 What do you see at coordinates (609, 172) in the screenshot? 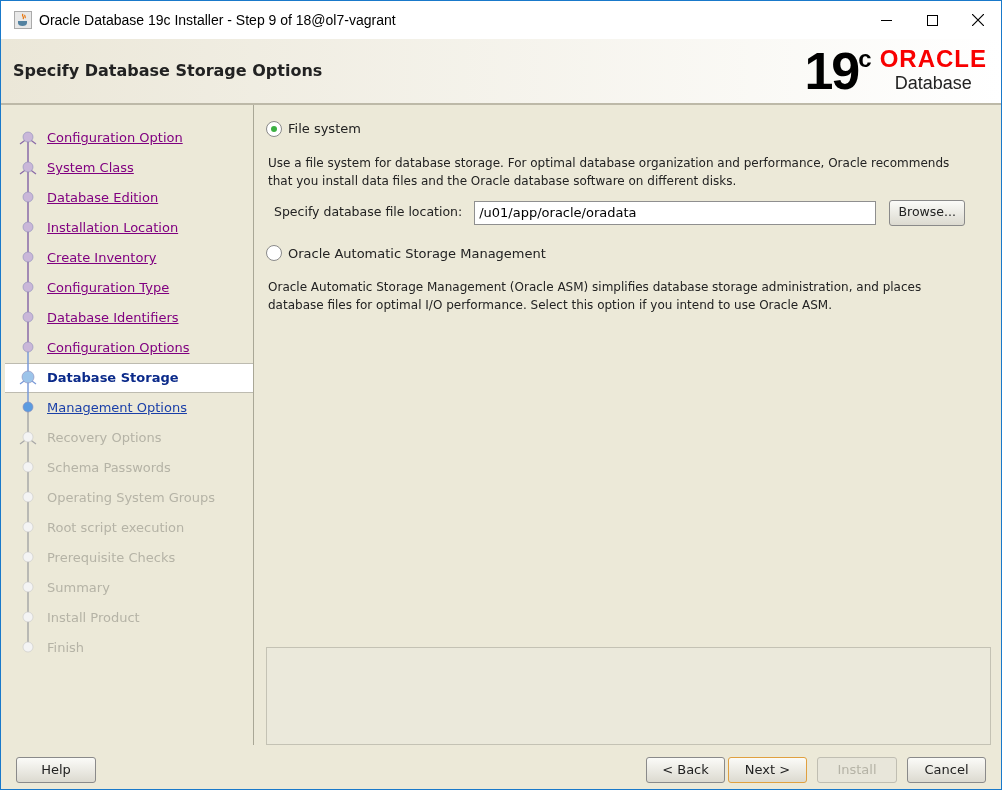
I see `option-description: Use a file system for database storage. For optimal database organization and performance, Oracle recommends that you install data files and the Oracle database software on different disks.` at bounding box center [609, 172].